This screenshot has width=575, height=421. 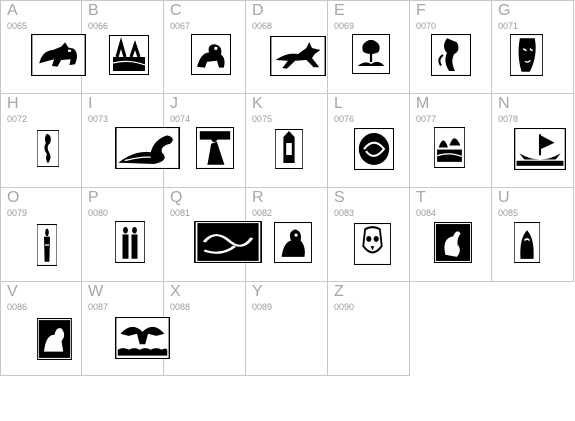 I want to click on glyph-cell-d: D 0068, so click(x=287, y=47).